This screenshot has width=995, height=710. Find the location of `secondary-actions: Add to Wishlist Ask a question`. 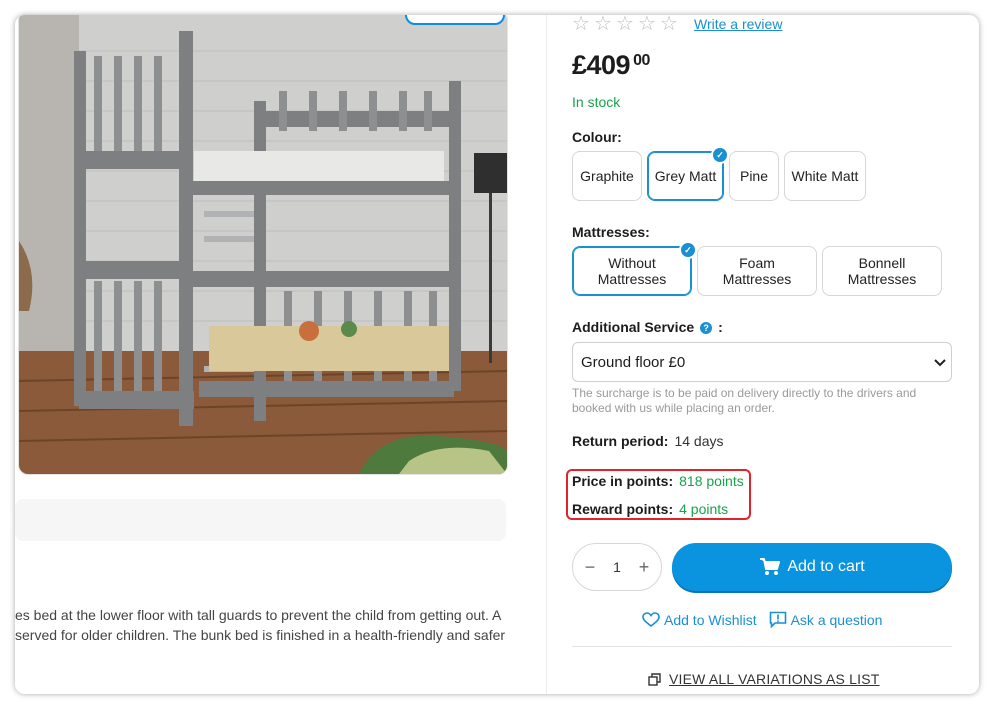

secondary-actions: Add to Wishlist Ask a question is located at coordinates (768, 619).